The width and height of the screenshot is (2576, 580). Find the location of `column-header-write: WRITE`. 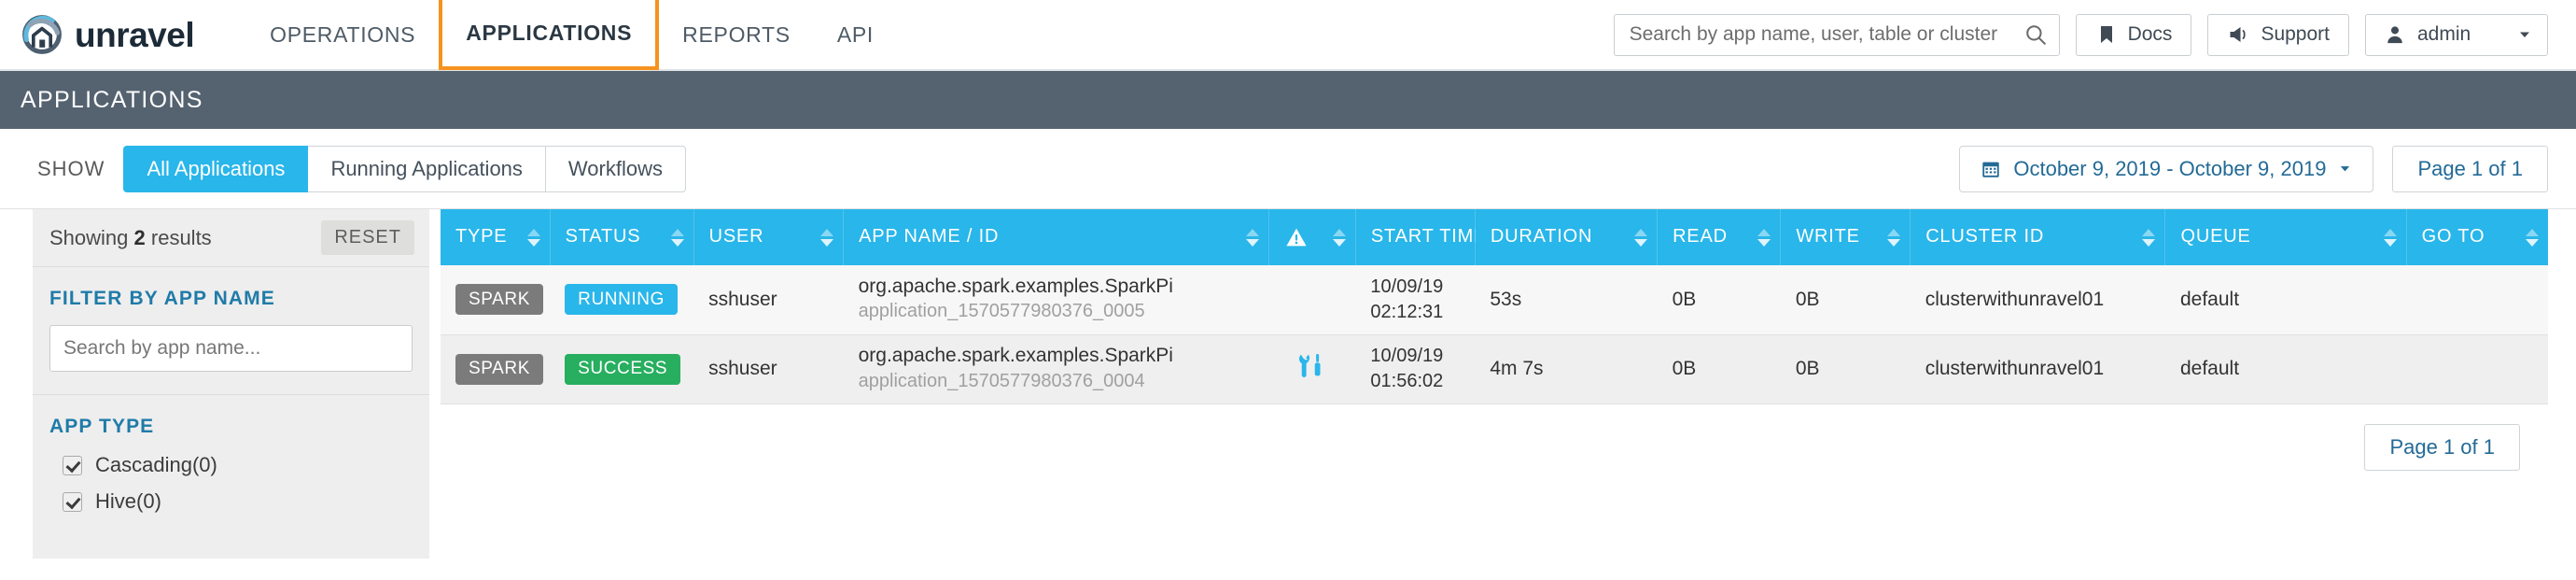

column-header-write: WRITE is located at coordinates (1845, 237).